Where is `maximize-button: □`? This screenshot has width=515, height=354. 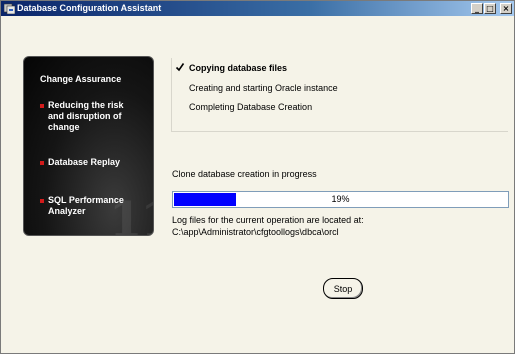 maximize-button: □ is located at coordinates (490, 8).